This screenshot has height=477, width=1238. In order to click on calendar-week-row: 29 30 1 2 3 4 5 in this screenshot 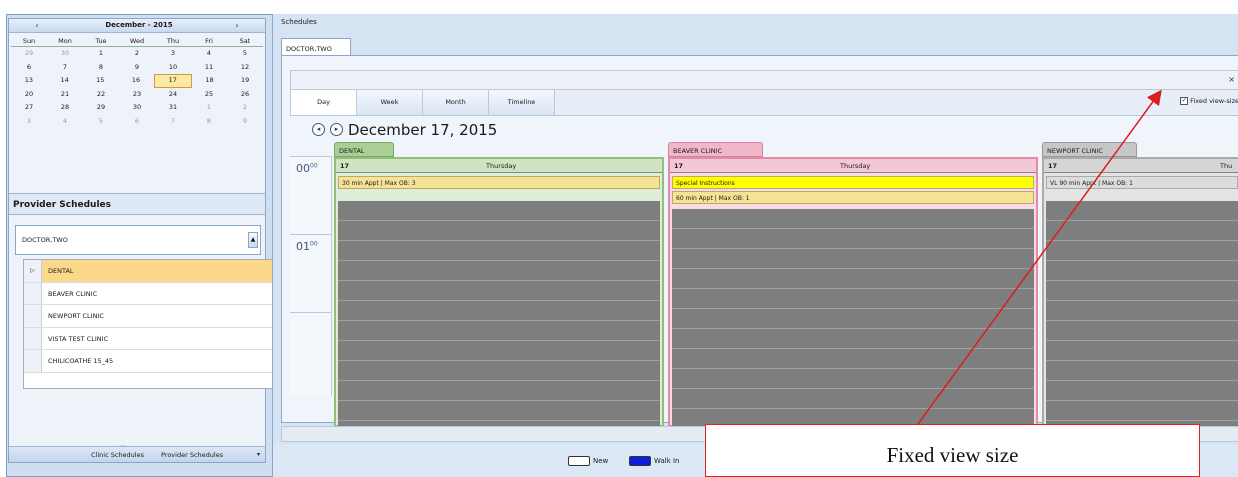, I will do `click(137, 54)`.